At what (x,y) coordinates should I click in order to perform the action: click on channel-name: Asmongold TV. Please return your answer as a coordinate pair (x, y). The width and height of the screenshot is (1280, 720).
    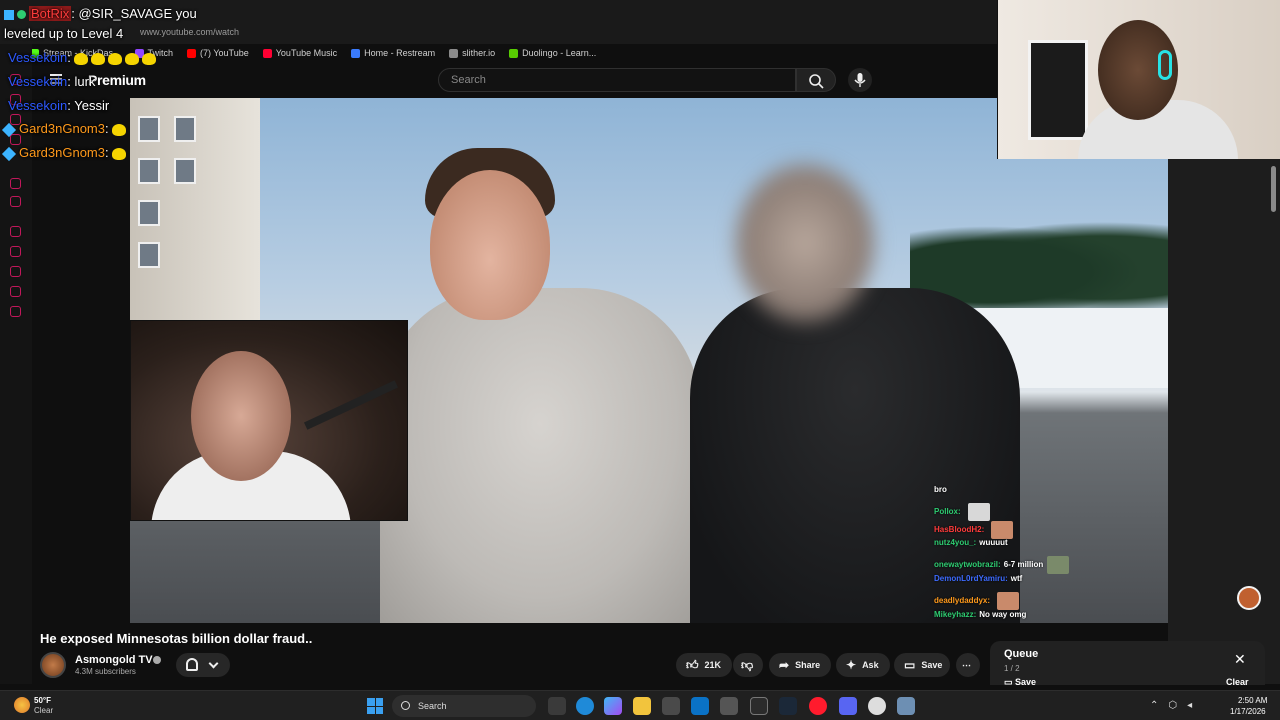
    Looking at the image, I should click on (114, 660).